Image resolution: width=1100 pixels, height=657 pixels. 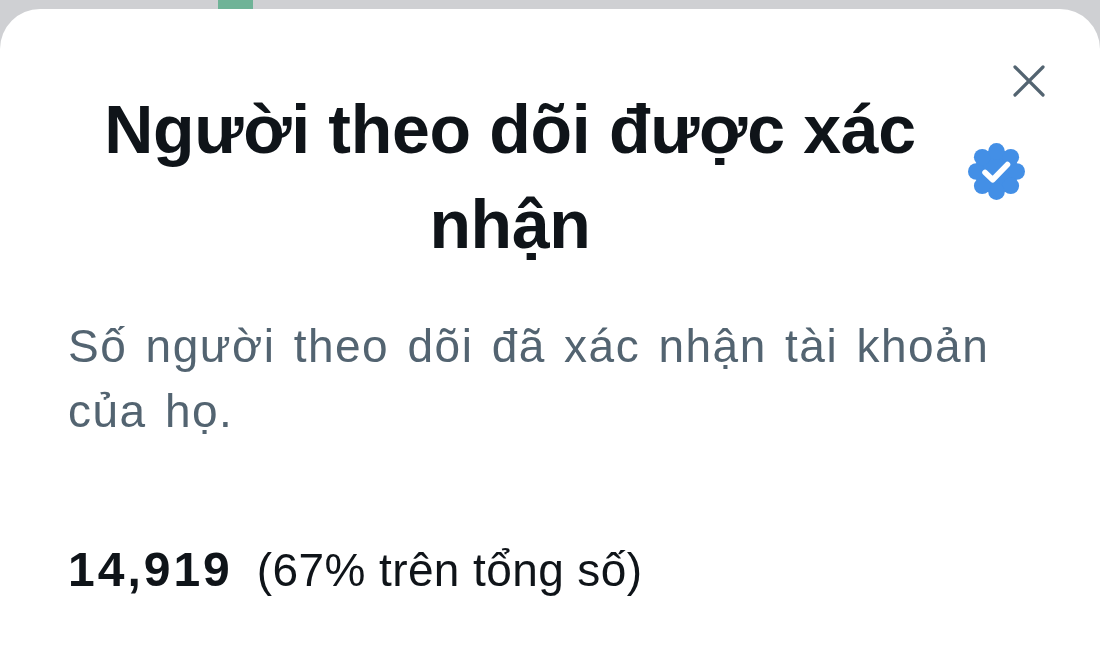 I want to click on verified-follower-count: 14,919, so click(x=150, y=570).